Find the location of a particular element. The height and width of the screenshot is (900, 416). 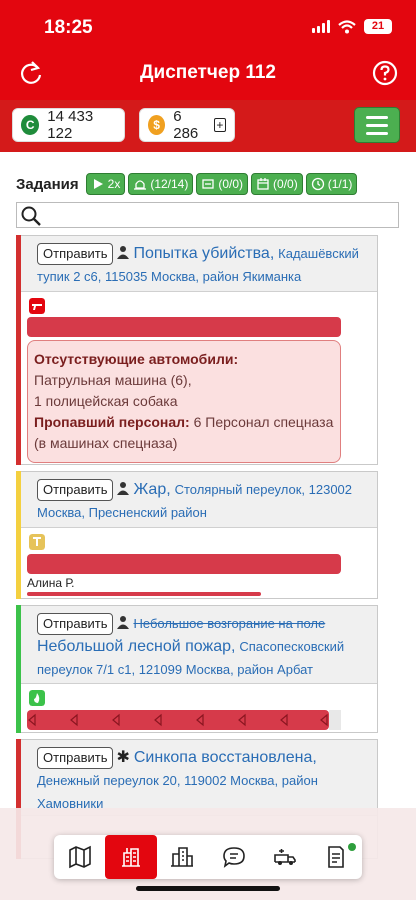

credits-value: 14 433 122 is located at coordinates (70, 125).